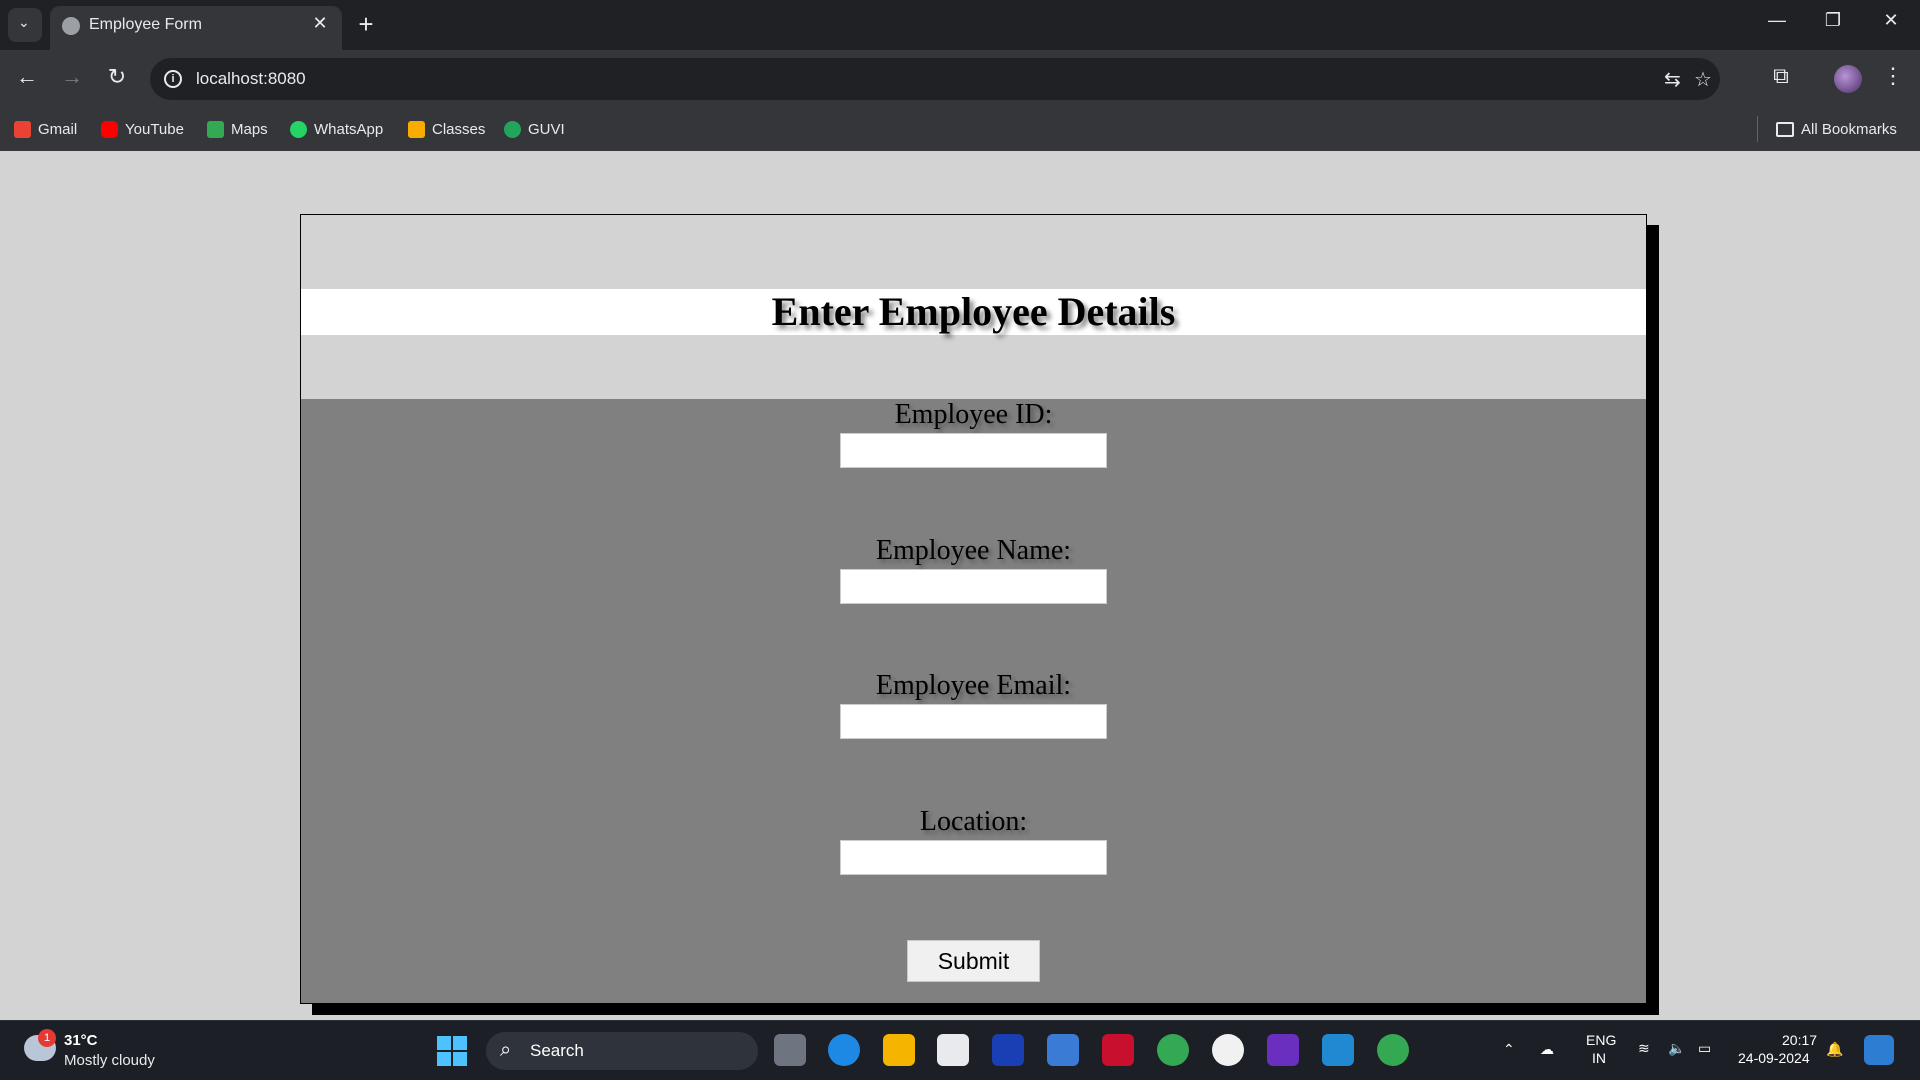  I want to click on search-label: Search, so click(557, 1050).